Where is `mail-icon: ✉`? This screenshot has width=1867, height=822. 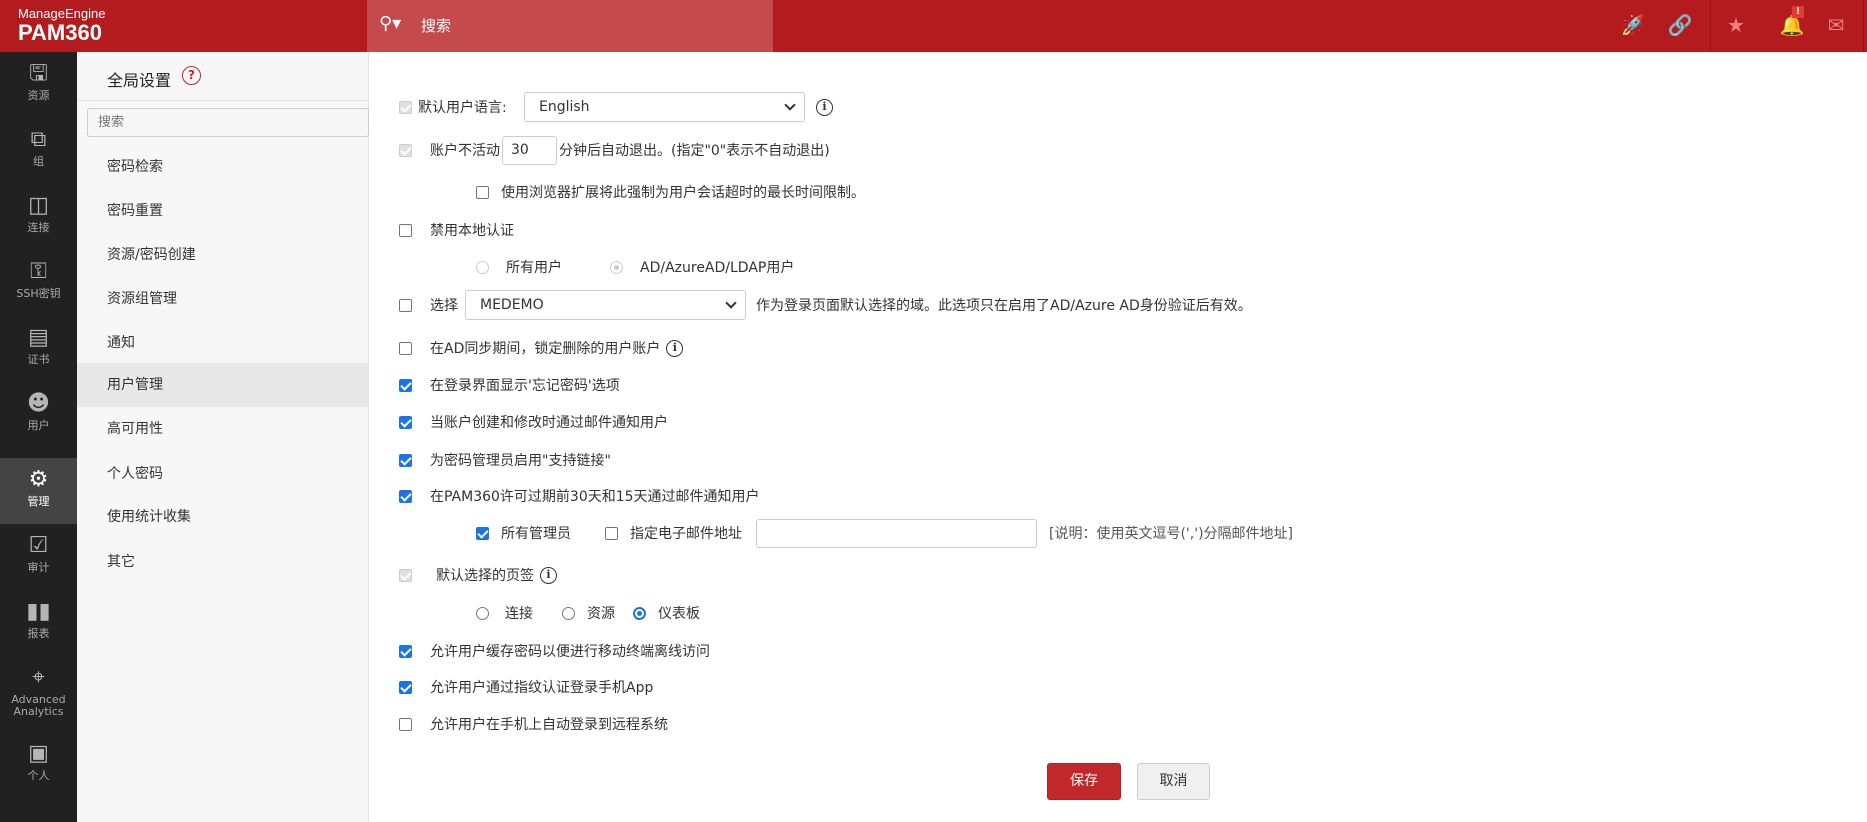
mail-icon: ✉ is located at coordinates (1836, 25).